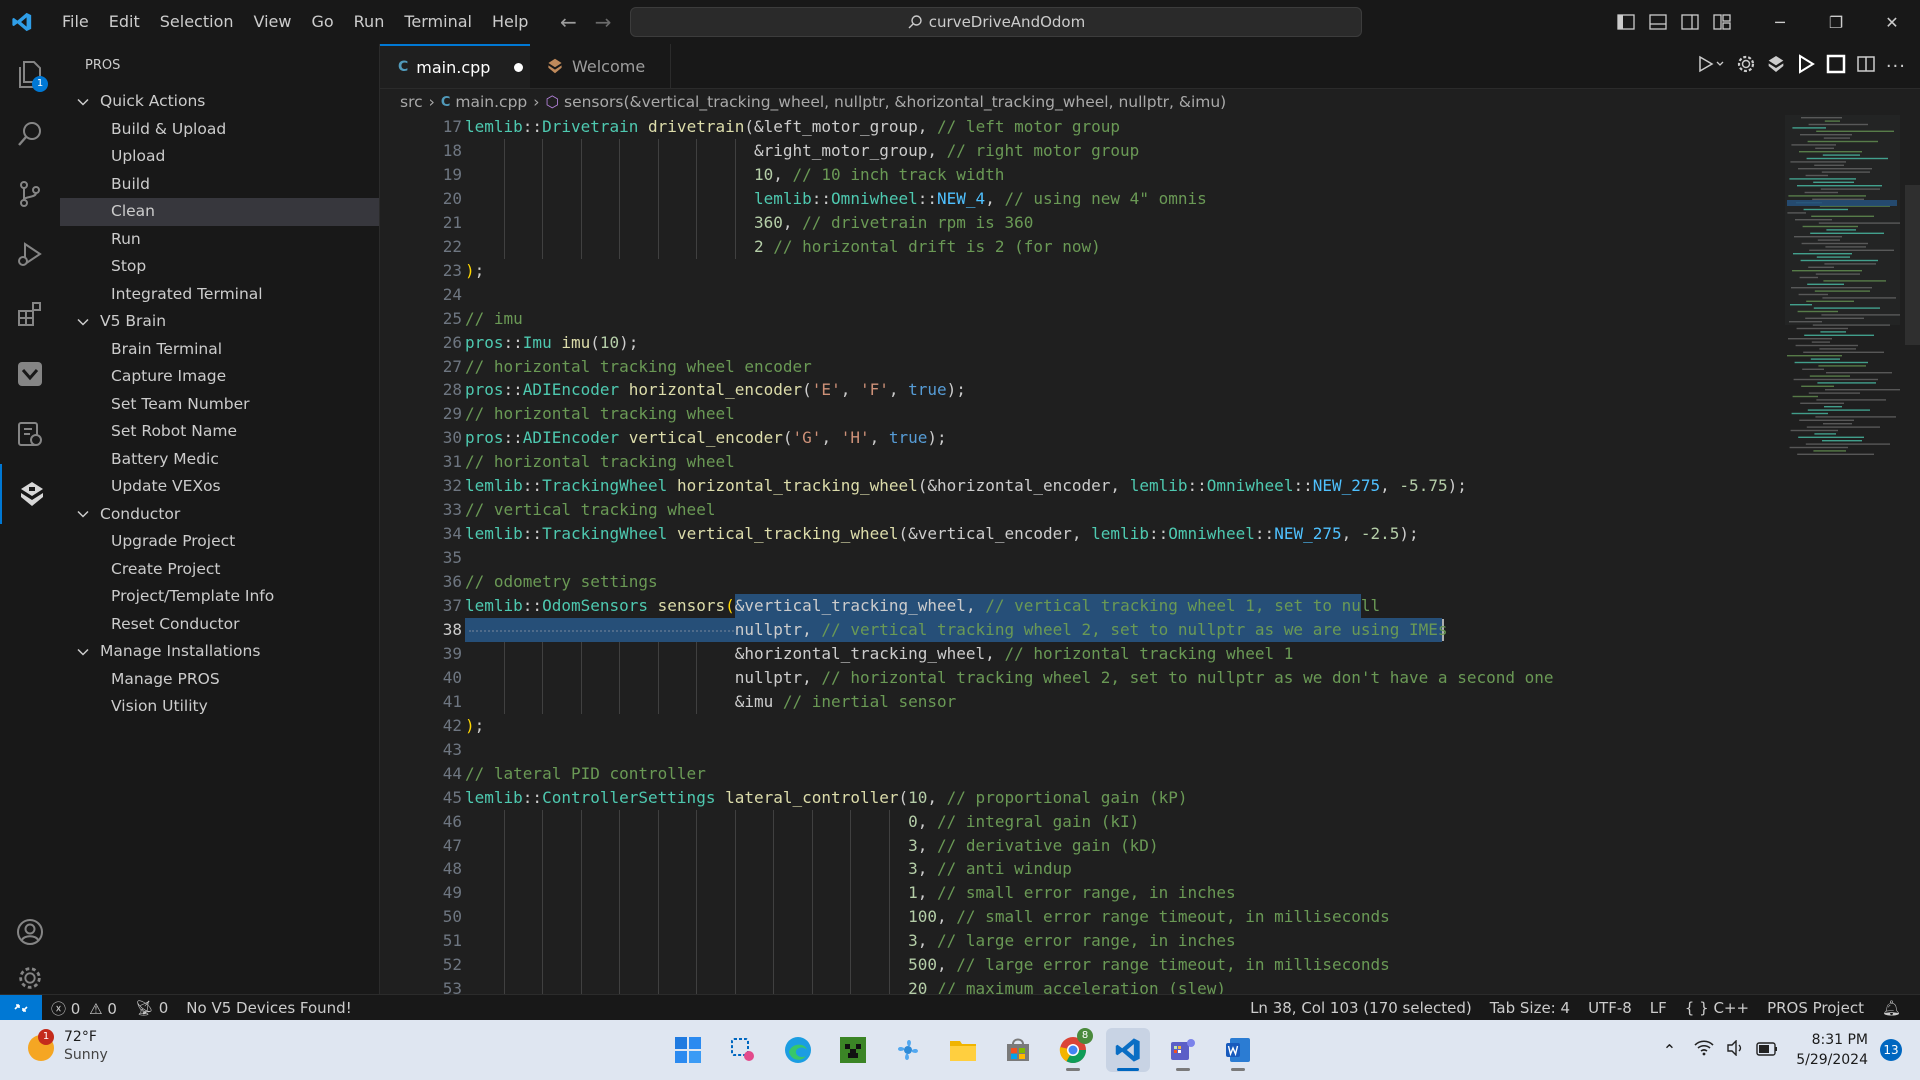 This screenshot has width=1920, height=1080. What do you see at coordinates (603, 22) in the screenshot?
I see `forward-arrow-icon: →` at bounding box center [603, 22].